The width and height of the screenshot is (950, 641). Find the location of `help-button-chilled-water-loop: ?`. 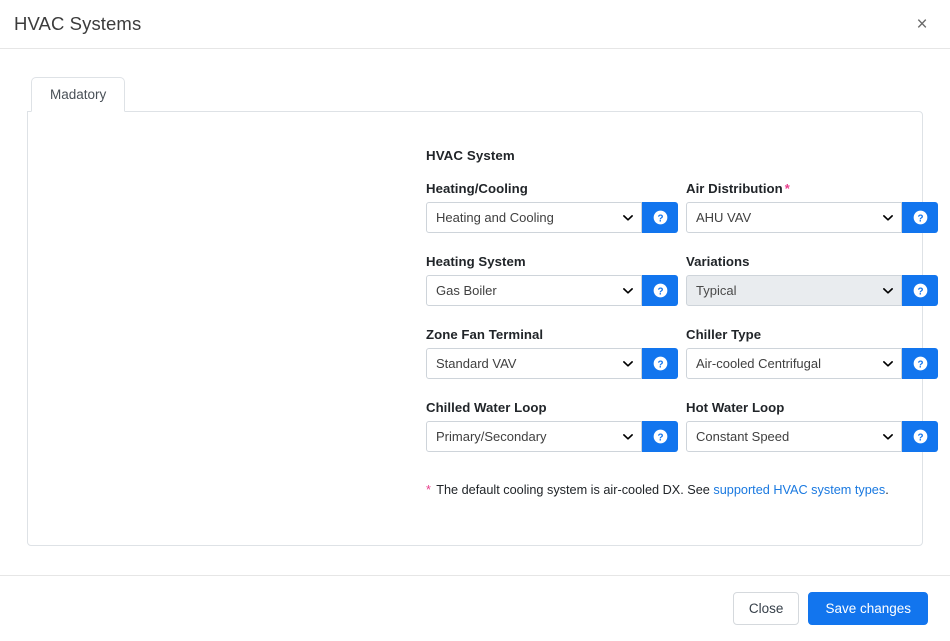

help-button-chilled-water-loop: ? is located at coordinates (660, 436).